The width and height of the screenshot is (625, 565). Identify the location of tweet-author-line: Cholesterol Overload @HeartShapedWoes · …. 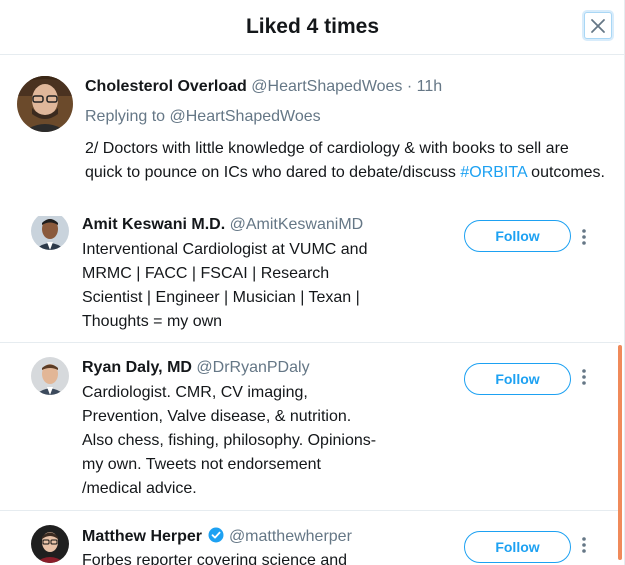
(263, 87).